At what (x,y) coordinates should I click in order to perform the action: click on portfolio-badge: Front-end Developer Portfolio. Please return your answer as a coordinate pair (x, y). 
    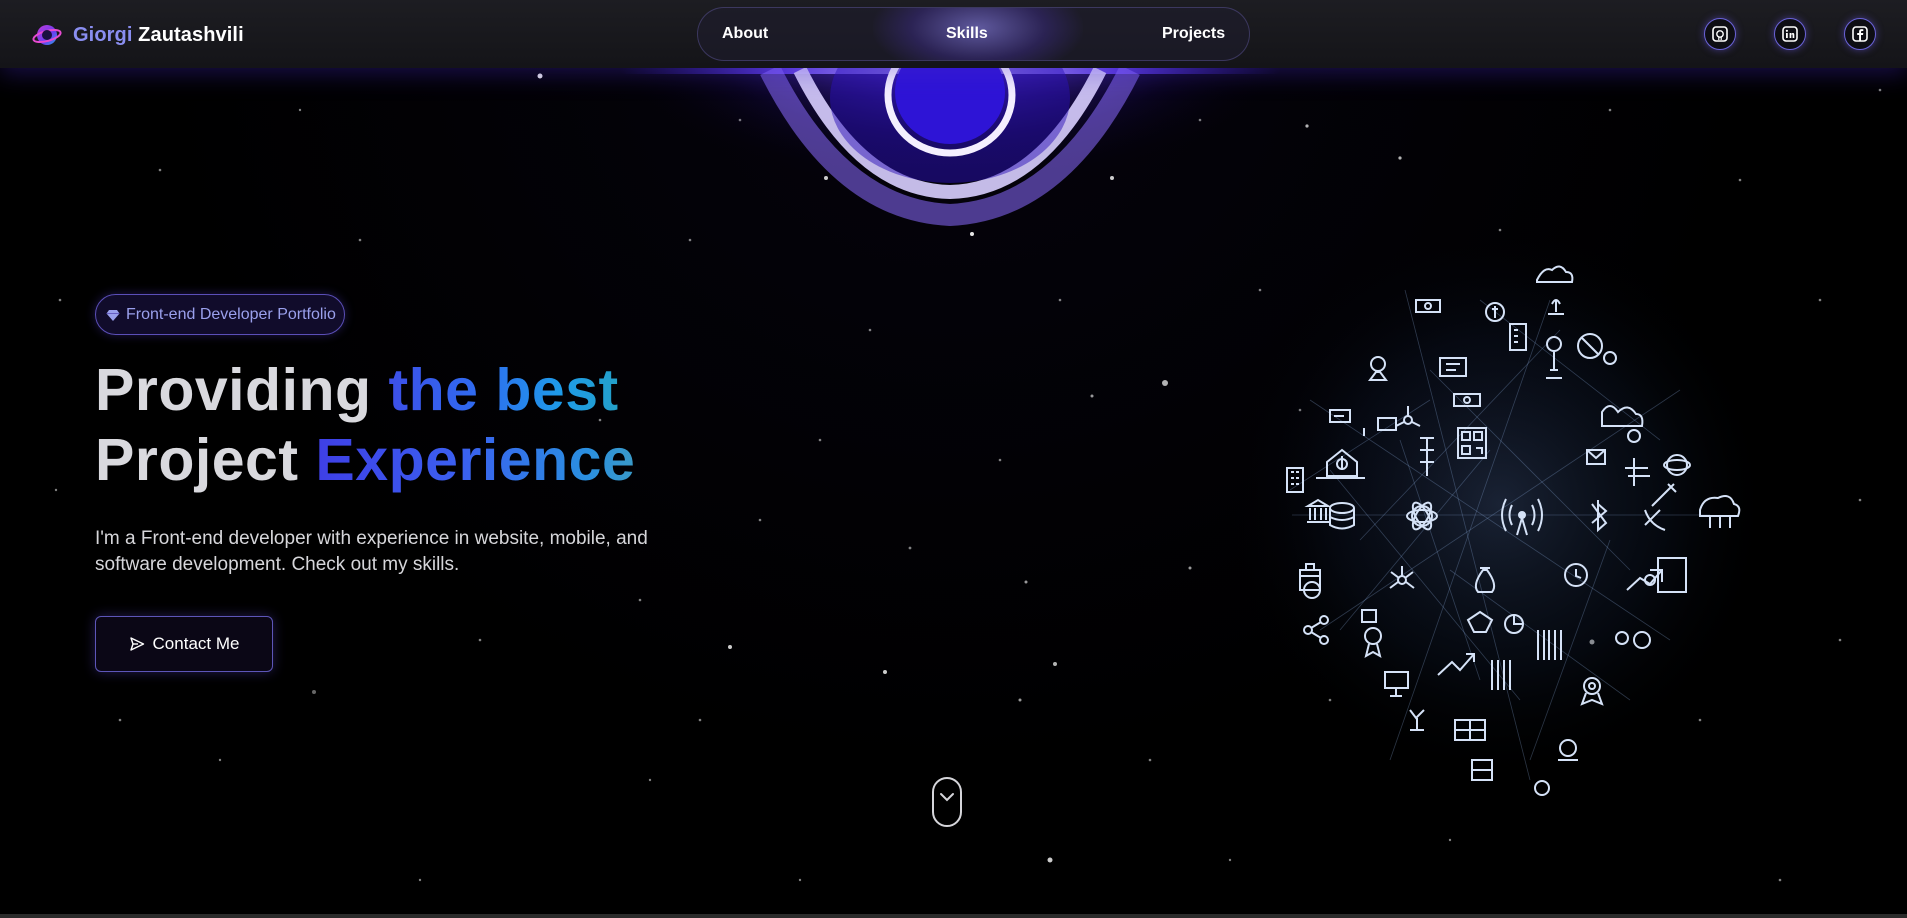
    Looking at the image, I should click on (220, 314).